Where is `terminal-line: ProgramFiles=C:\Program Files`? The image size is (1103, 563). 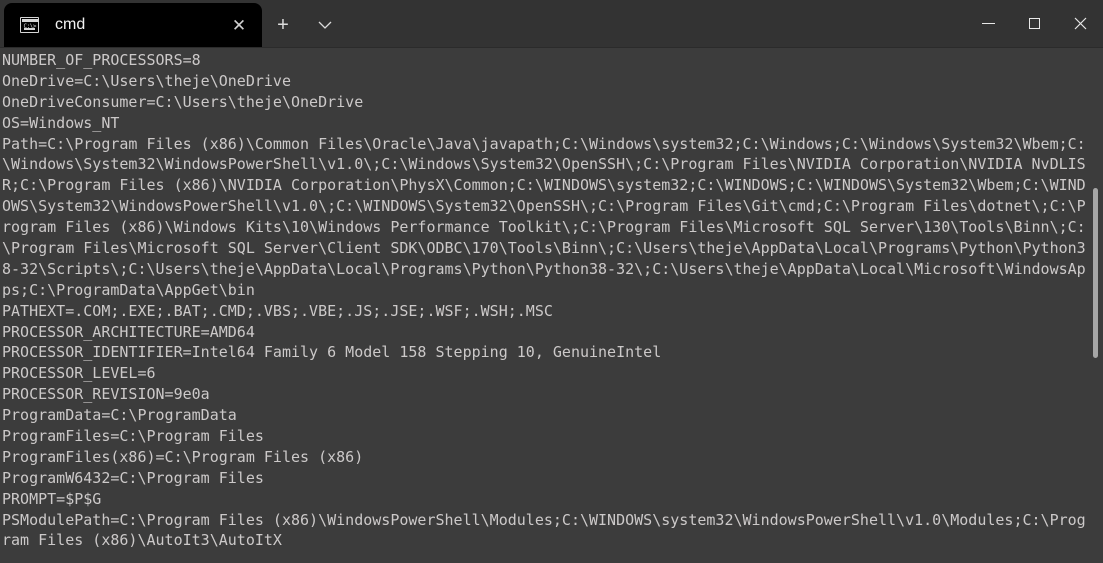
terminal-line: ProgramFiles=C:\Program Files is located at coordinates (133, 436).